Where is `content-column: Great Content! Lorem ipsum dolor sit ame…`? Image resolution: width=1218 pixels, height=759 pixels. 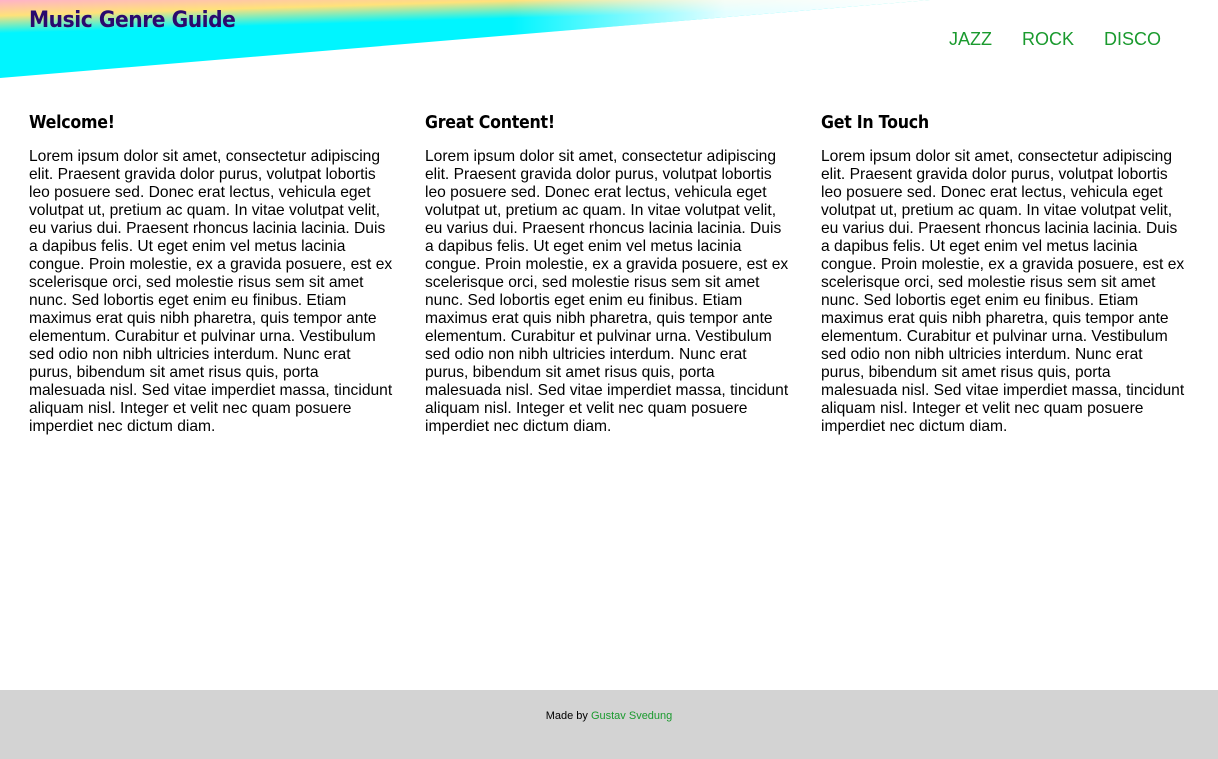 content-column: Great Content! Lorem ipsum dolor sit ame… is located at coordinates (609, 273).